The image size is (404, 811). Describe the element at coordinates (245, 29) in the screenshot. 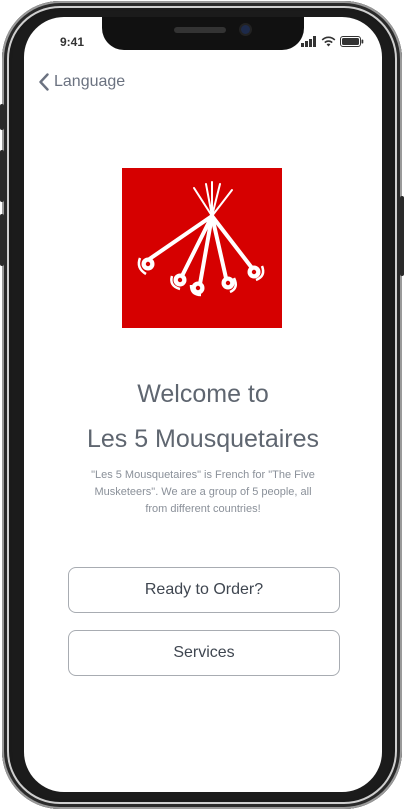

I see `front-camera` at that location.